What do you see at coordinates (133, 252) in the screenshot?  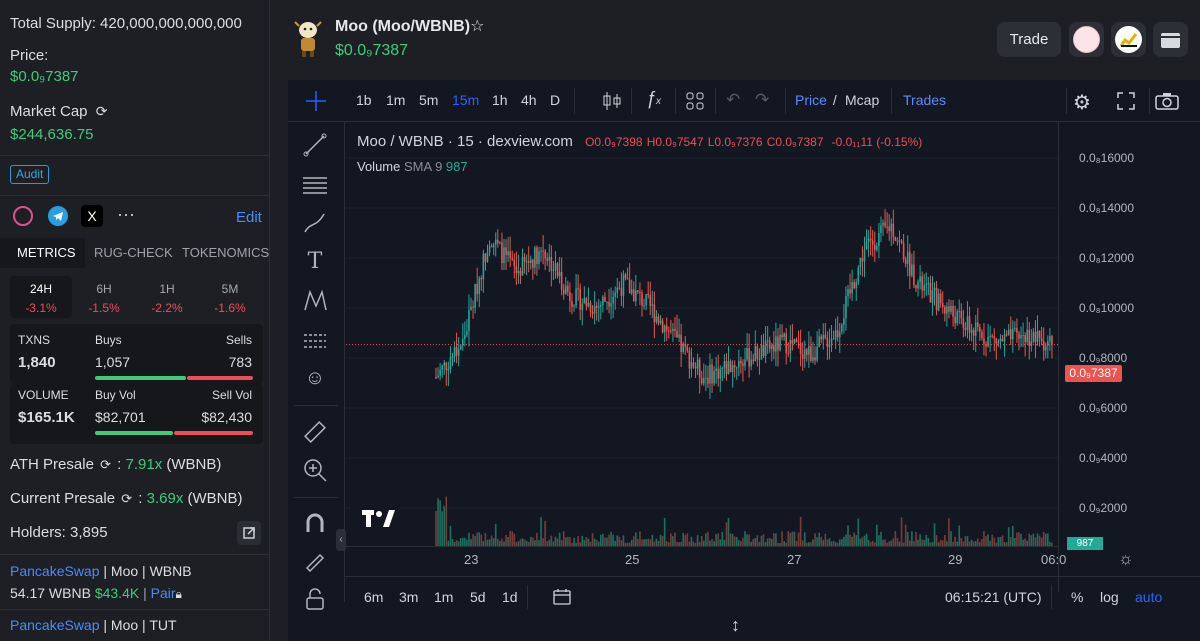 I see `tab-rug-check: RUG-CHECK` at bounding box center [133, 252].